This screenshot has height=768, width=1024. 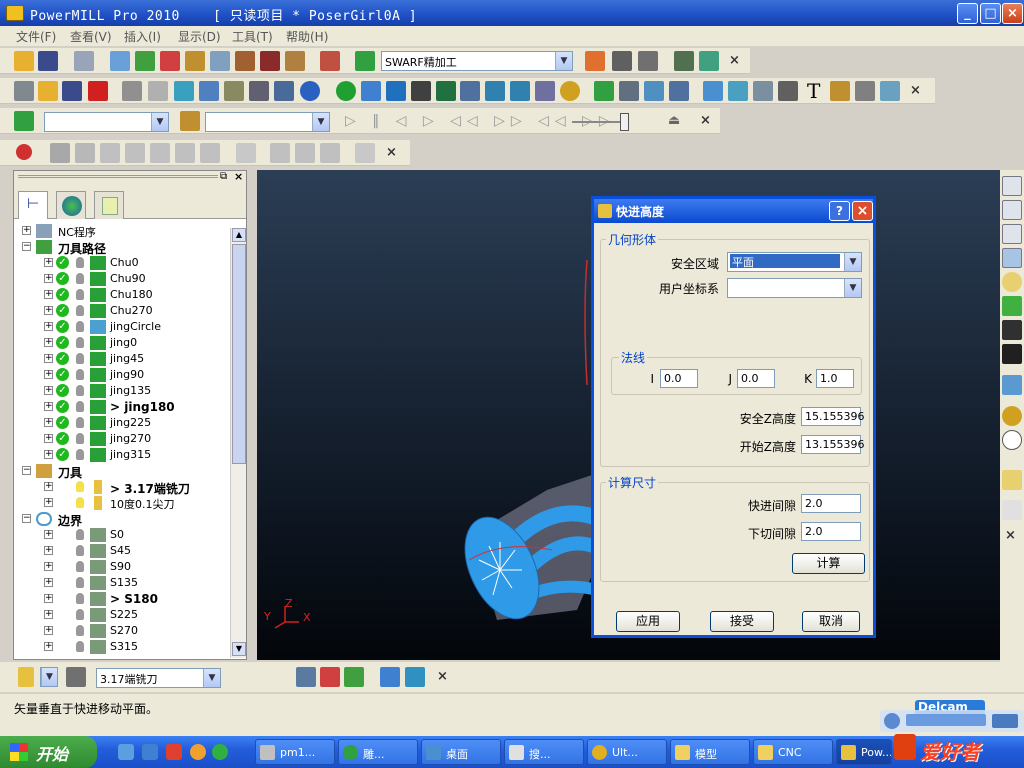 I want to click on task-cnc-folder: CNC, so click(x=793, y=752).